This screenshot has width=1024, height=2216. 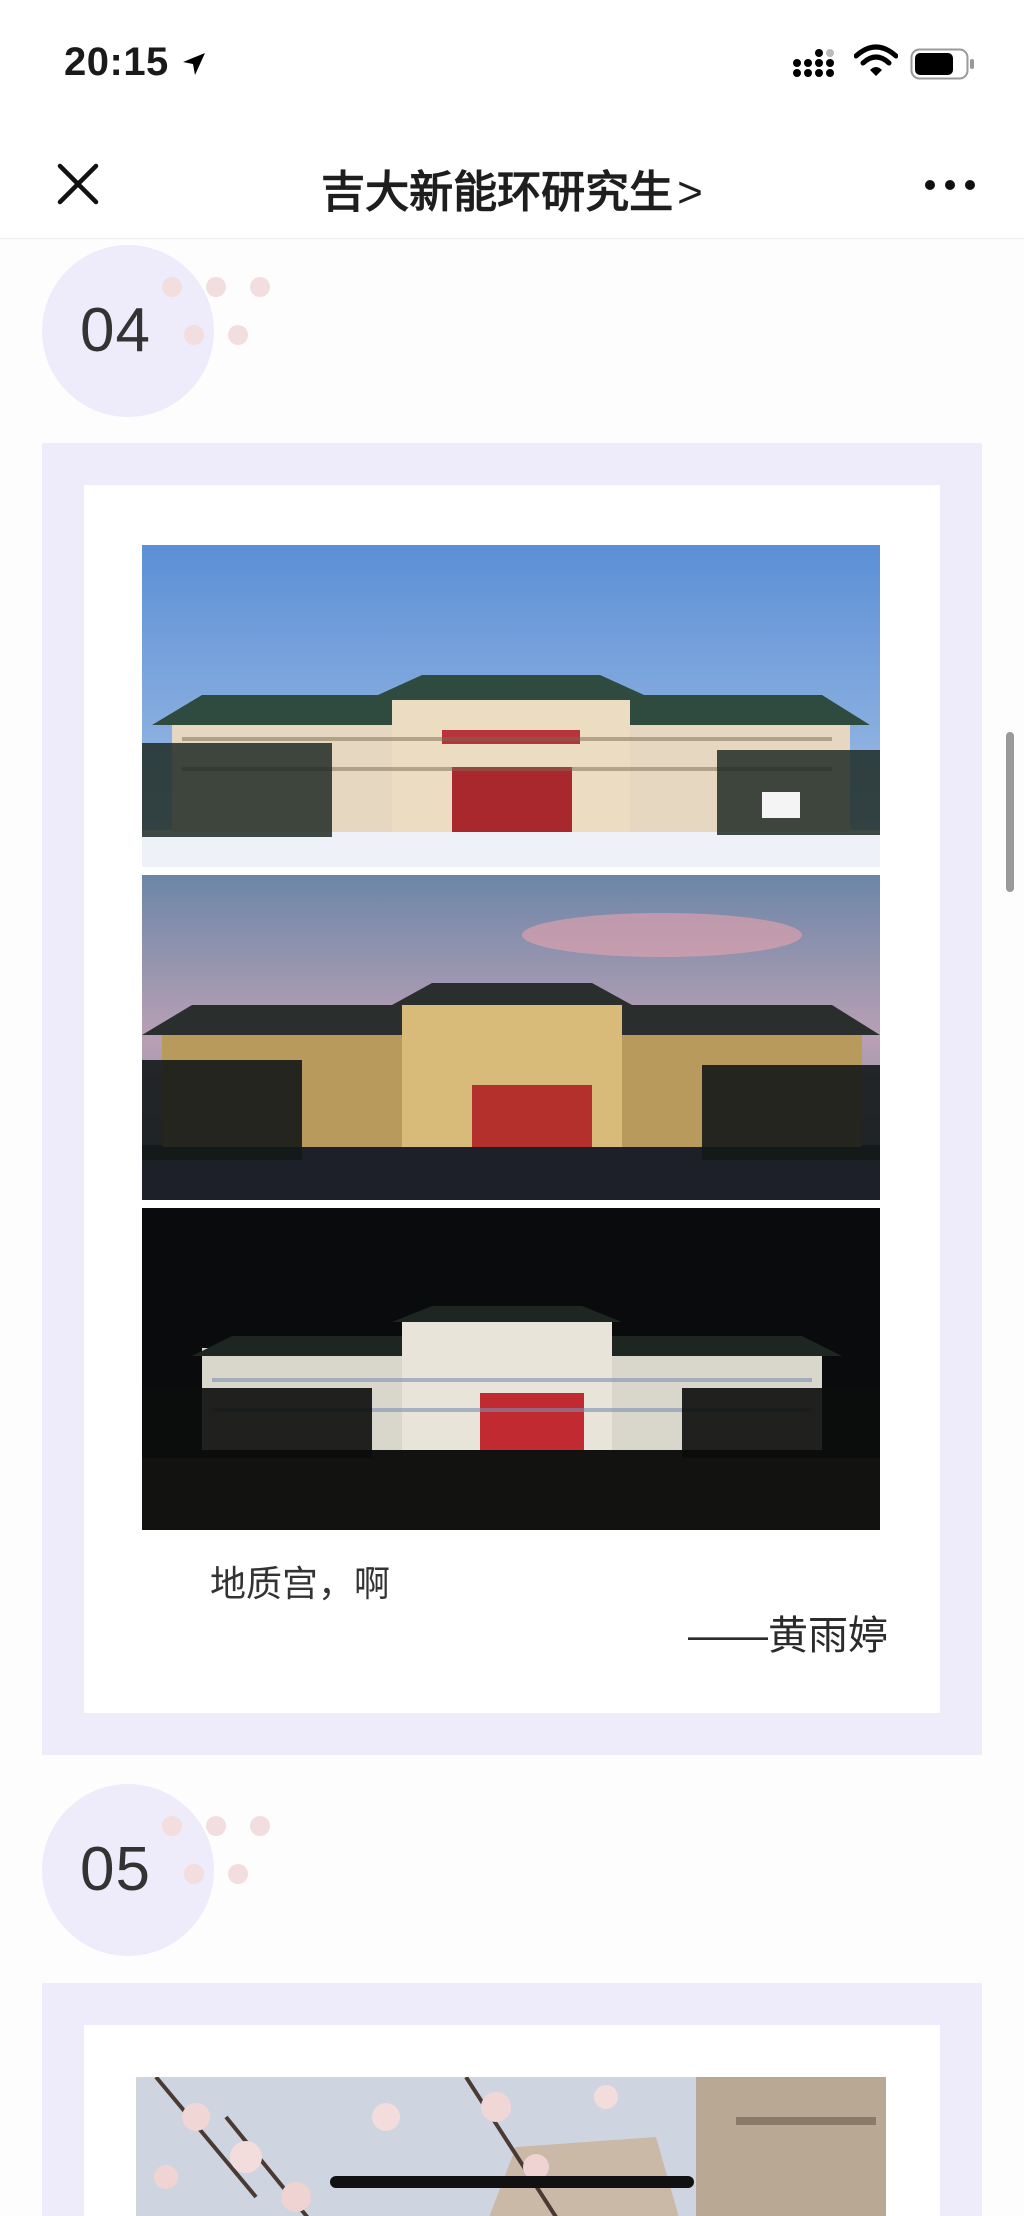 I want to click on more-icon, so click(x=950, y=185).